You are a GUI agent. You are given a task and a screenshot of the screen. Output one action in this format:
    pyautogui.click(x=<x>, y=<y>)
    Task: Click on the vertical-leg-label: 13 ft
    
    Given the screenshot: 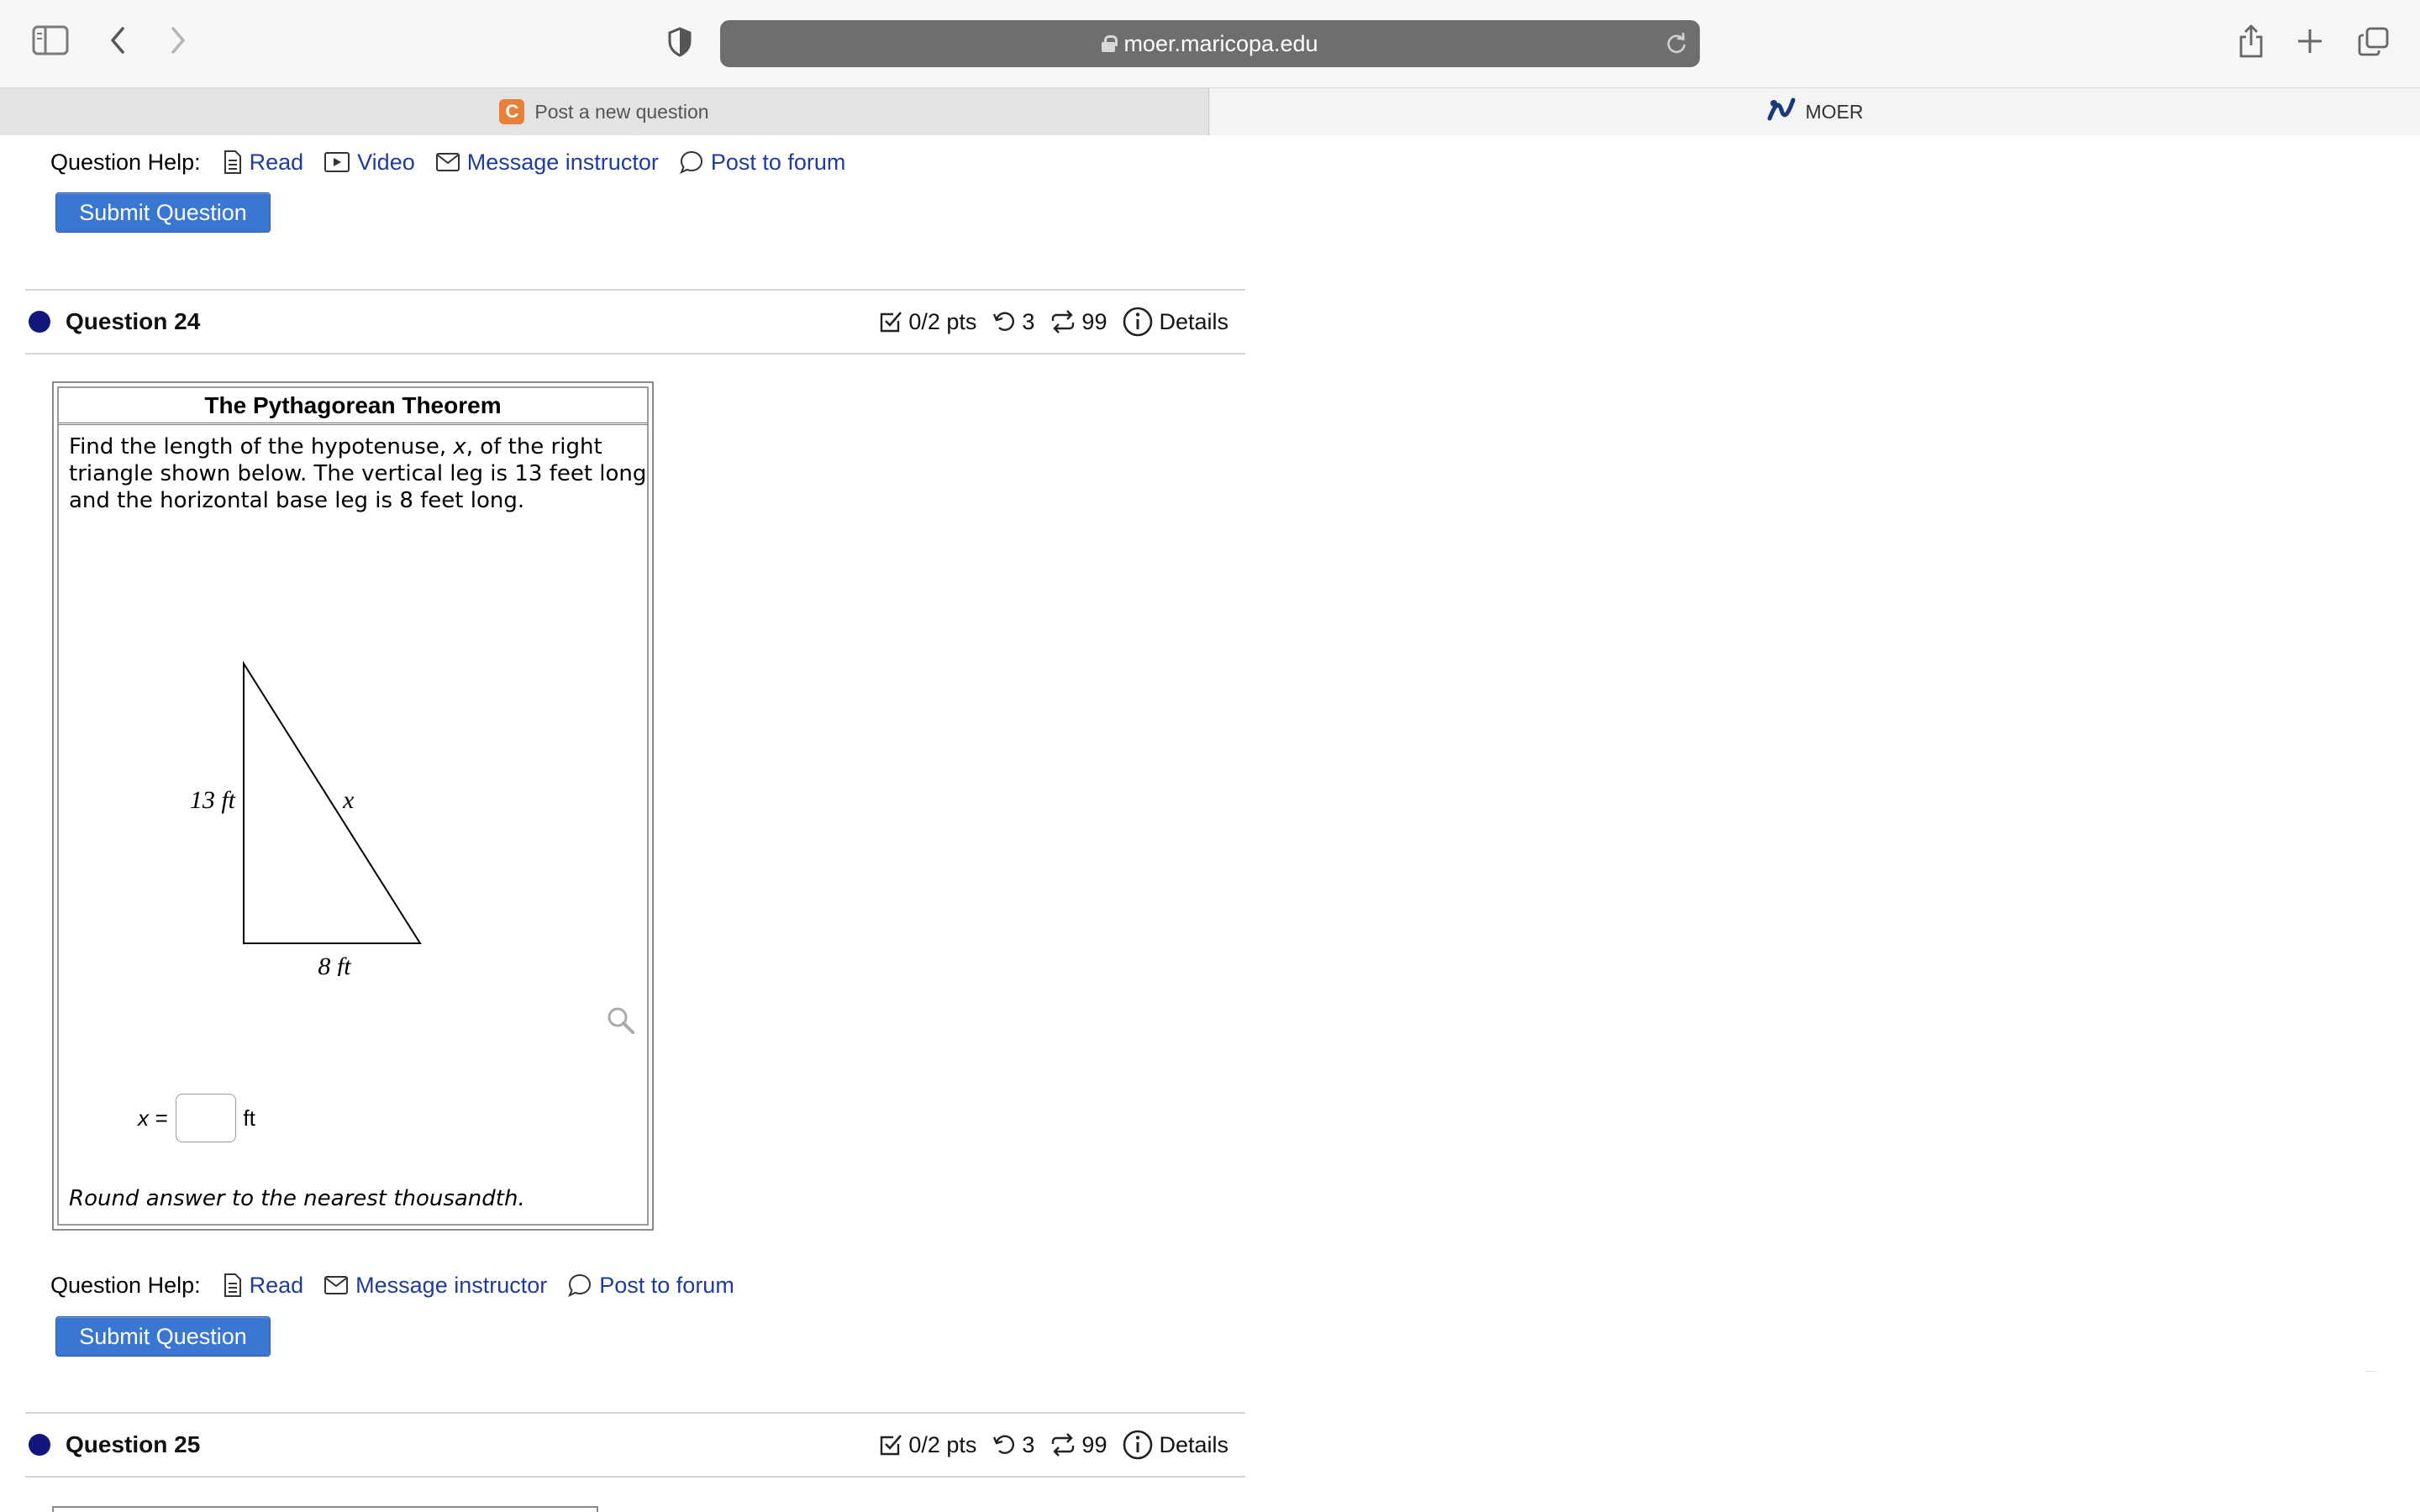 What is the action you would take?
    pyautogui.click(x=213, y=800)
    